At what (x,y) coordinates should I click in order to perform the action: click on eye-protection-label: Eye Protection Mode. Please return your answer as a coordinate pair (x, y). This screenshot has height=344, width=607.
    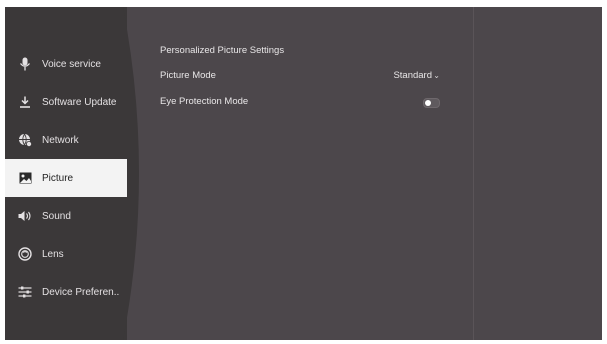
    Looking at the image, I should click on (204, 101).